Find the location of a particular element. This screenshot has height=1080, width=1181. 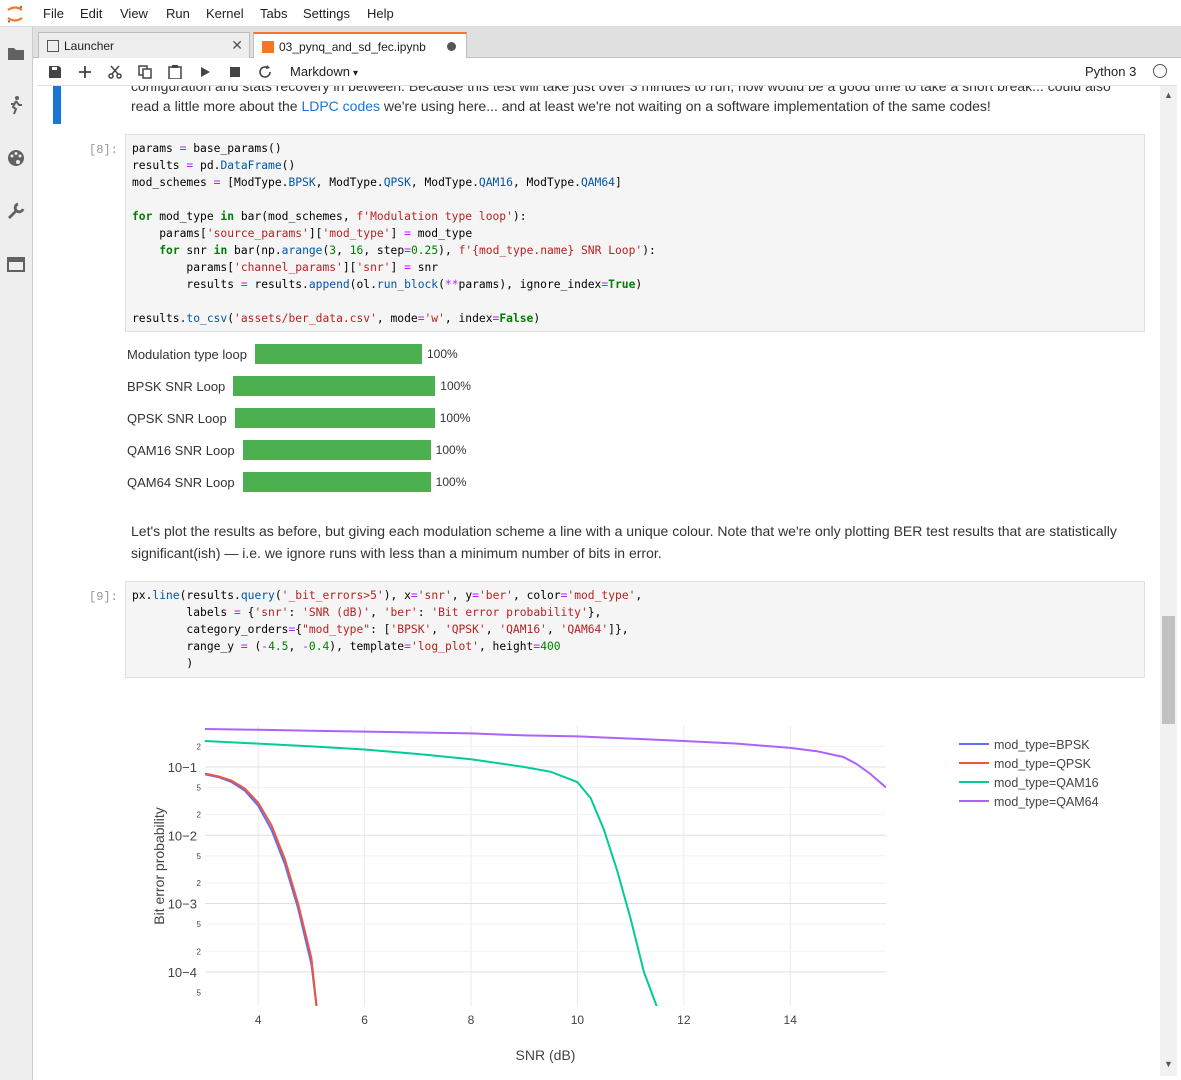

legend-label: mod_type=QAM16 is located at coordinates (1046, 783).